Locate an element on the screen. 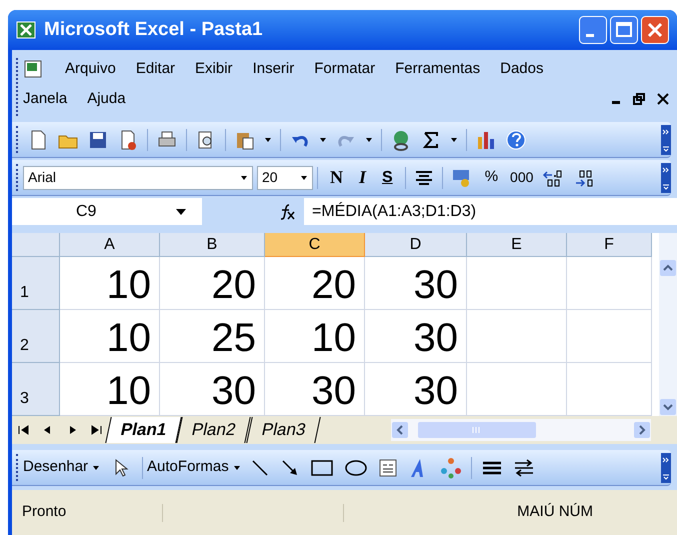 This screenshot has height=535, width=677. bold-button: N is located at coordinates (336, 177).